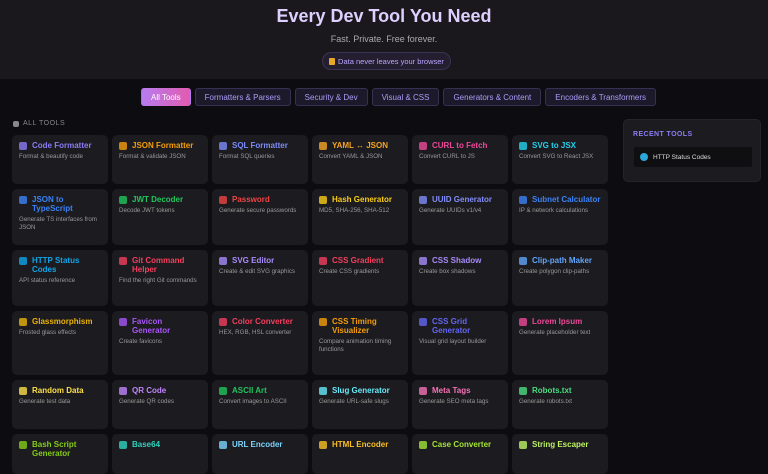  What do you see at coordinates (360, 454) in the screenshot?
I see `tool-card: HTML Encoder` at bounding box center [360, 454].